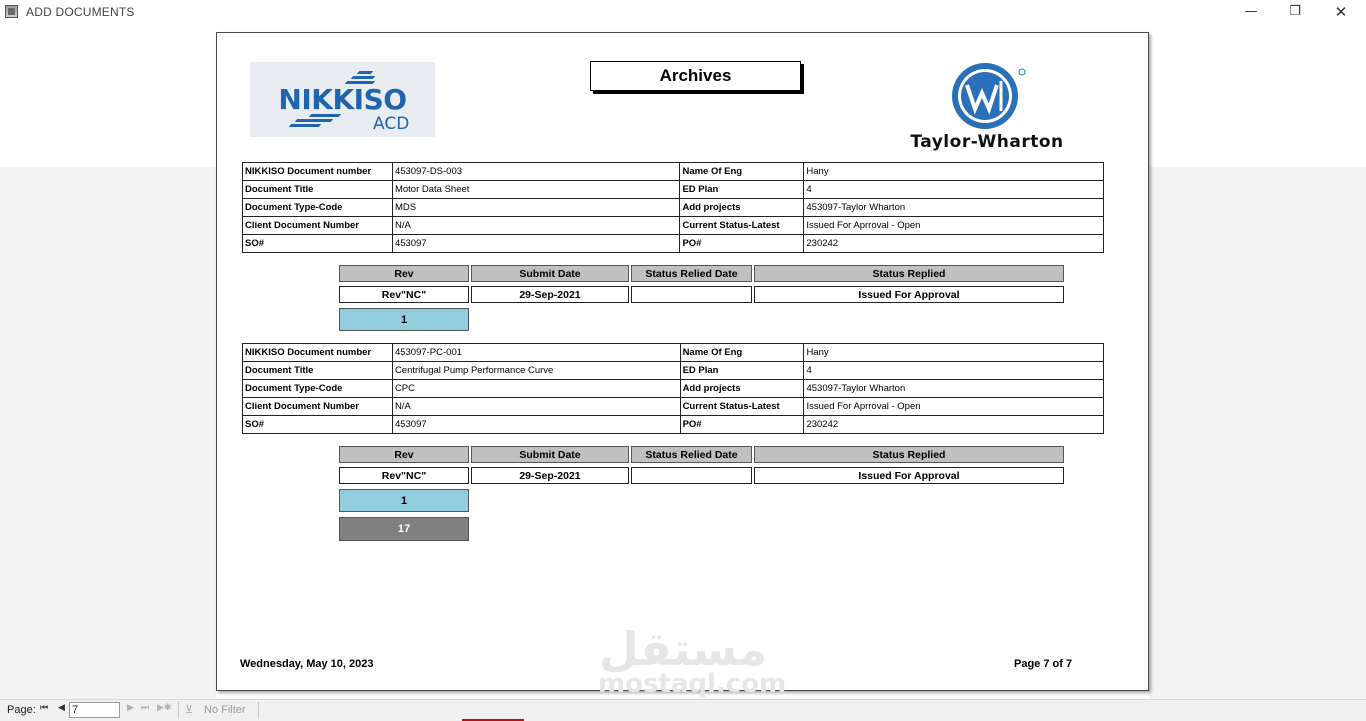 This screenshot has width=1366, height=721. I want to click on next-page-icon: ▶, so click(130, 708).